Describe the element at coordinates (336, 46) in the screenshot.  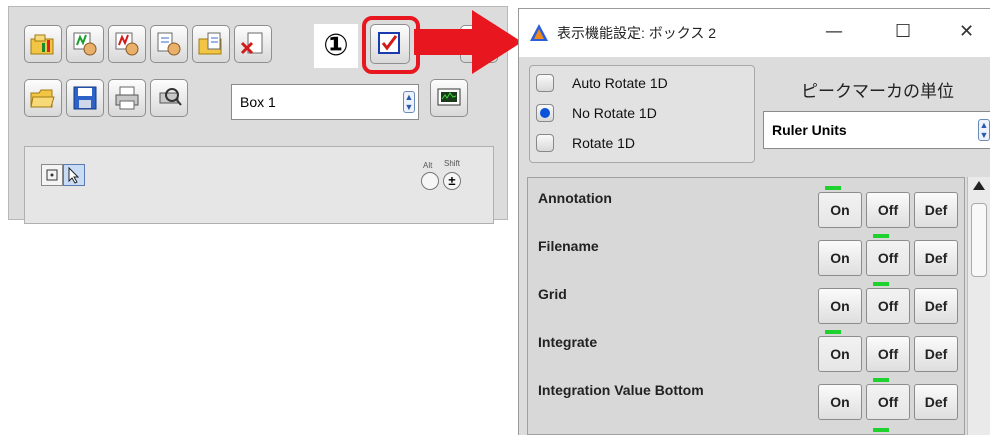
I see `annotation-step-number: ①` at that location.